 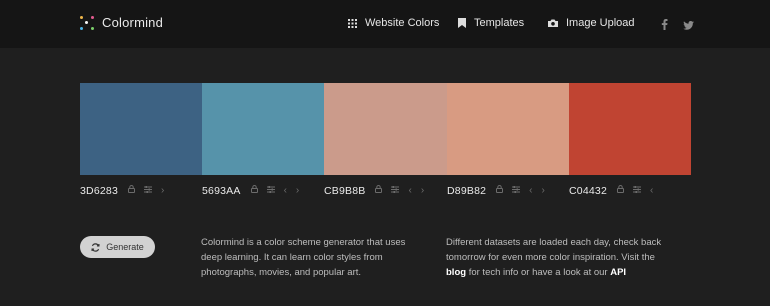 I want to click on nav-image-upload: Image Upload, so click(x=591, y=23).